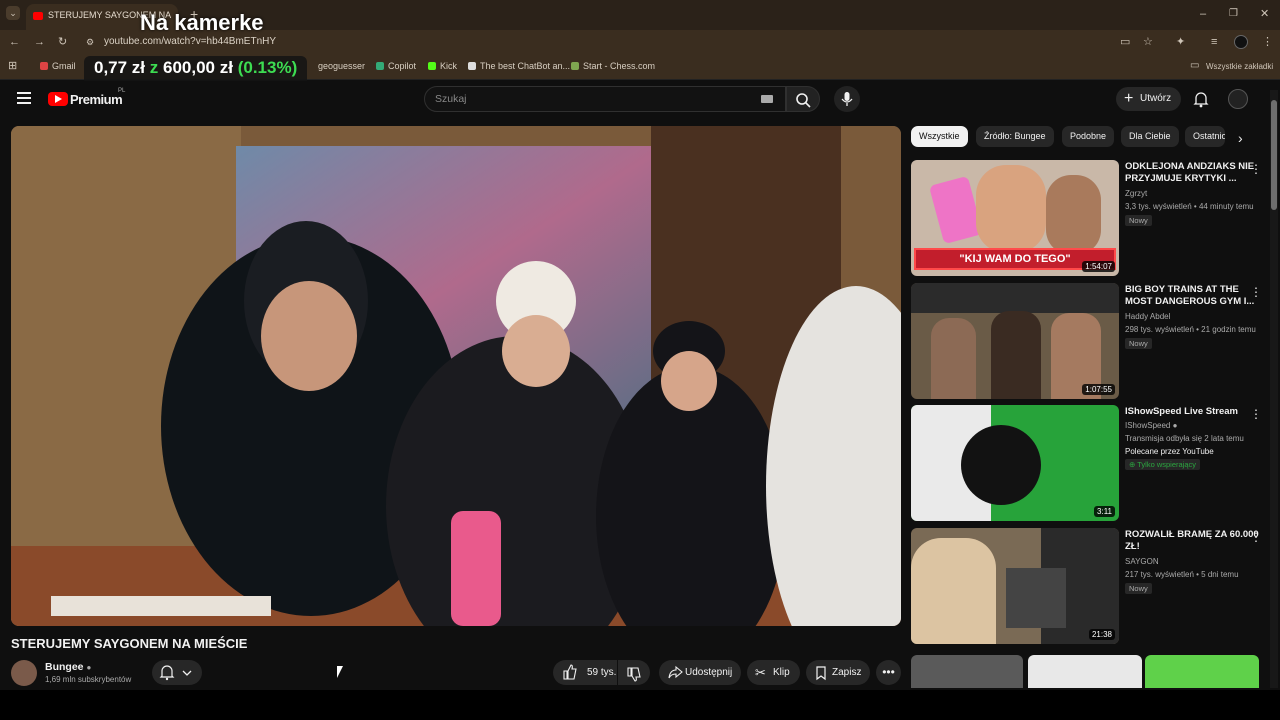 This screenshot has width=1280, height=720. What do you see at coordinates (1238, 99) in the screenshot?
I see `account-avatar` at bounding box center [1238, 99].